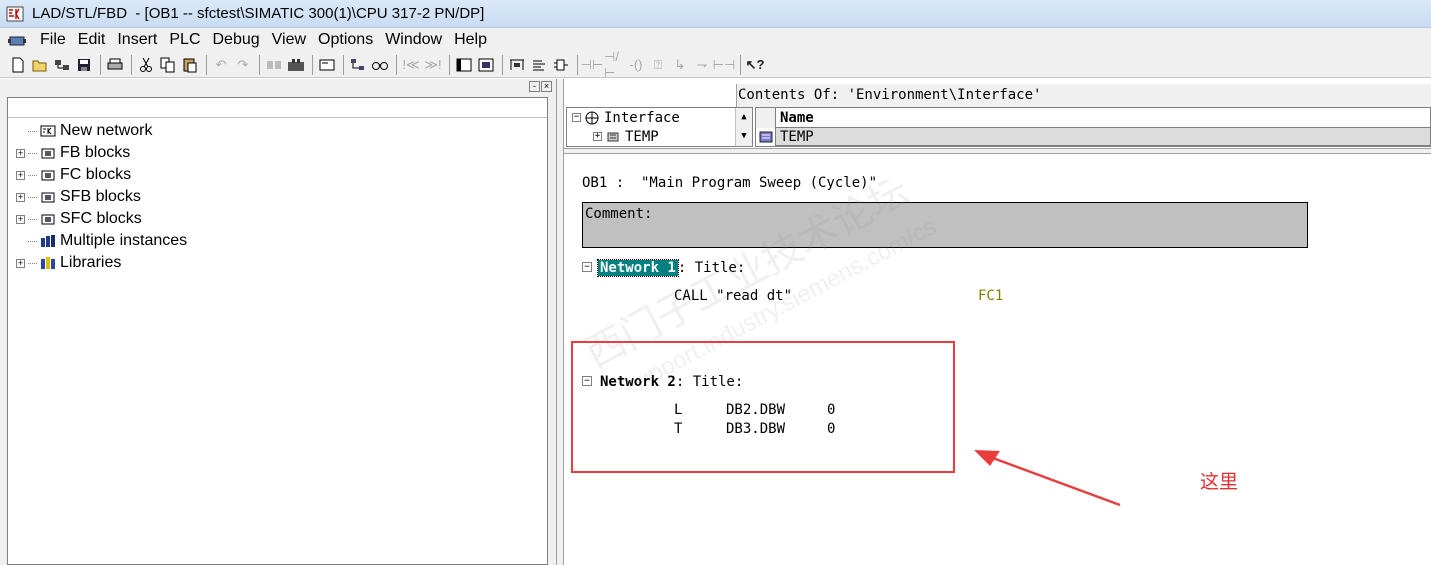 The image size is (1431, 565). What do you see at coordinates (724, 65) in the screenshot?
I see `connection-icon: ⊢⊣` at bounding box center [724, 65].